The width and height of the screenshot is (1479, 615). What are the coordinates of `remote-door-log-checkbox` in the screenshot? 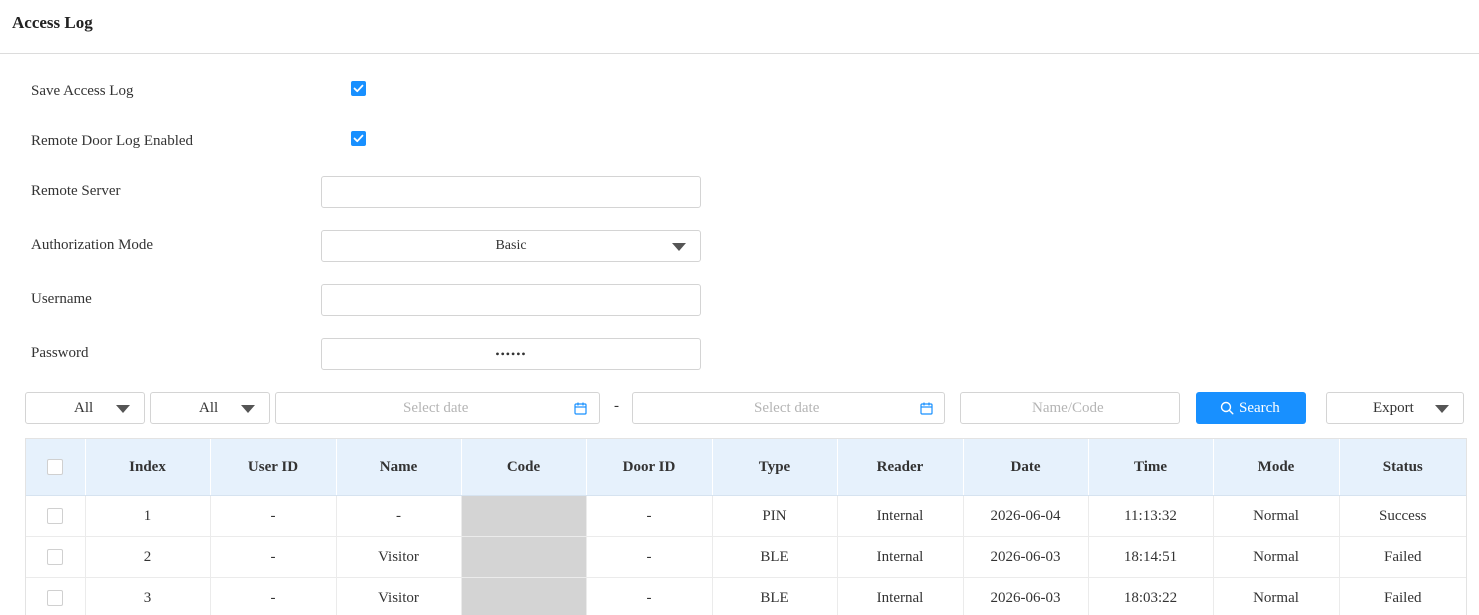 It's located at (358, 138).